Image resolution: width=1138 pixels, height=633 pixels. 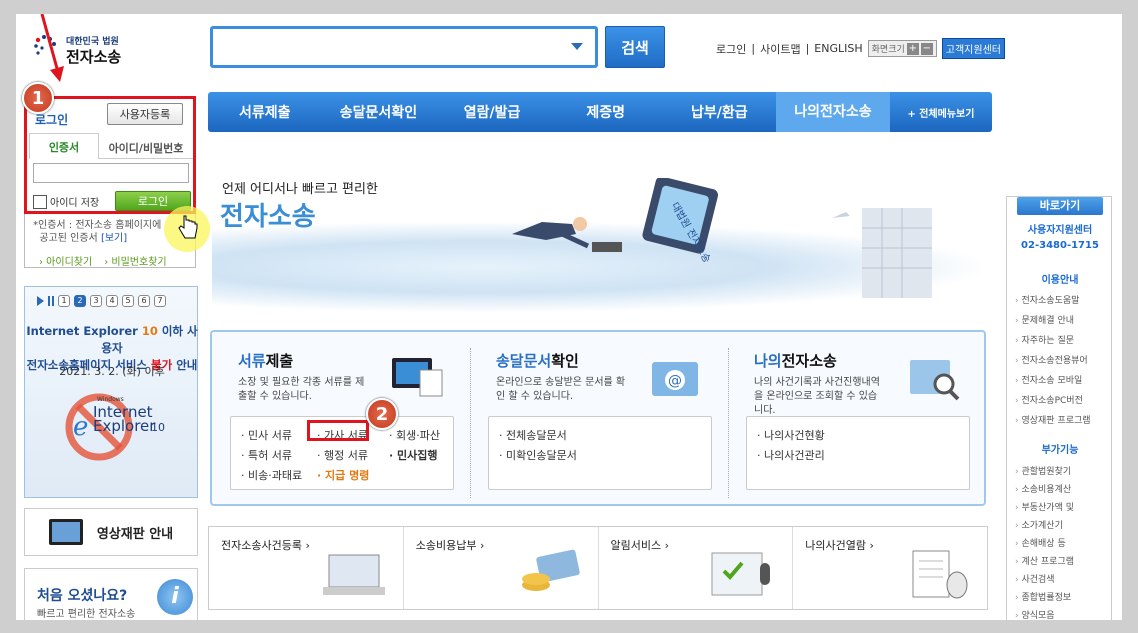 I want to click on sidebar-item: 전자소송전용뷰어, so click(x=1053, y=361).